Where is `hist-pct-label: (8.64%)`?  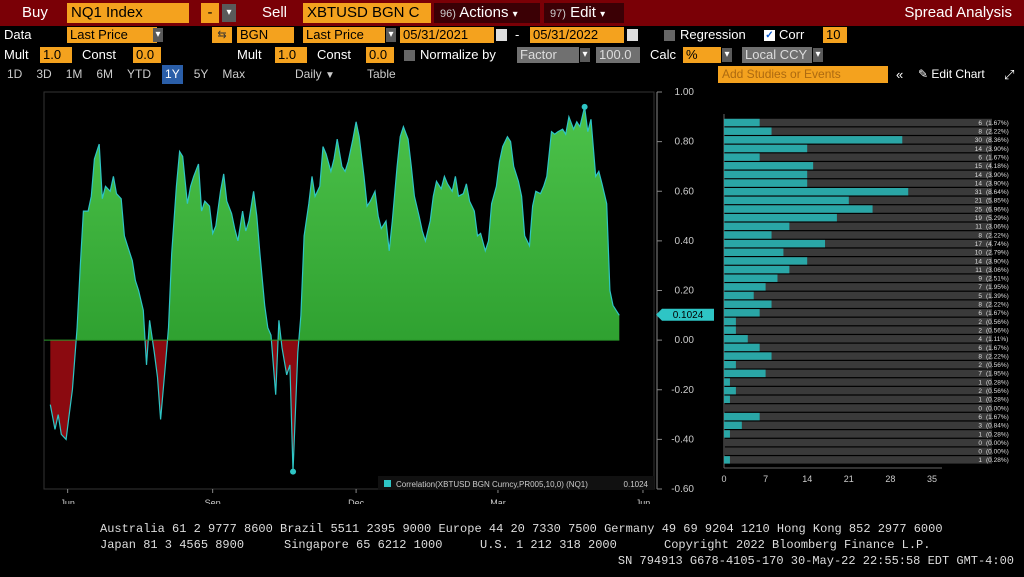
hist-pct-label: (8.64%) is located at coordinates (997, 192).